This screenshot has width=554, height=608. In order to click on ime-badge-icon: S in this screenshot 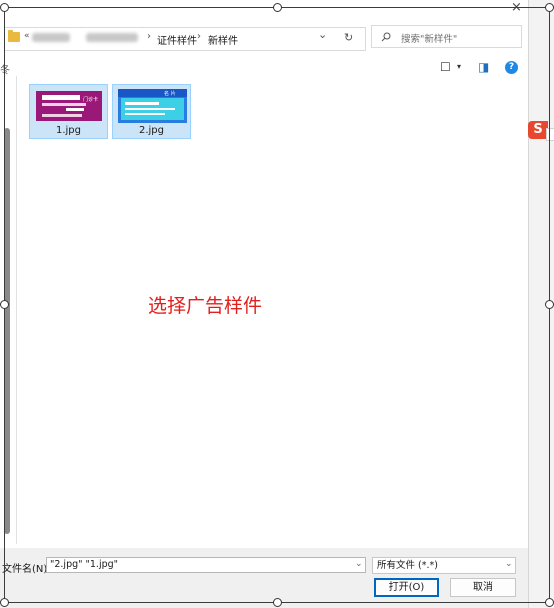, I will do `click(538, 130)`.